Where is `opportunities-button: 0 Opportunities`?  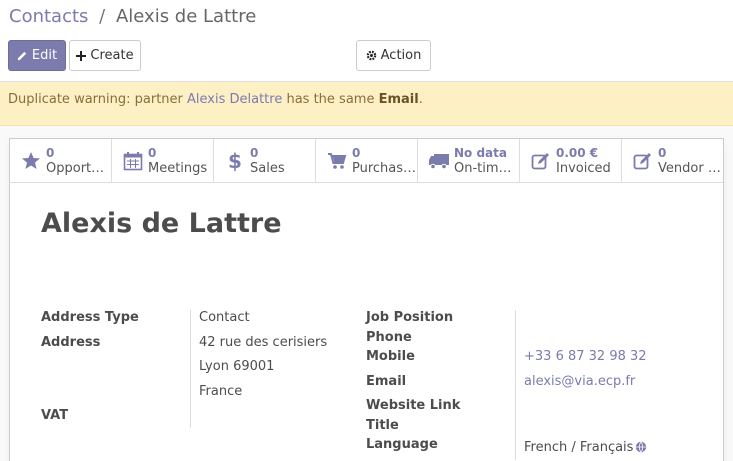
opportunities-button: 0 Opportunities is located at coordinates (61, 160).